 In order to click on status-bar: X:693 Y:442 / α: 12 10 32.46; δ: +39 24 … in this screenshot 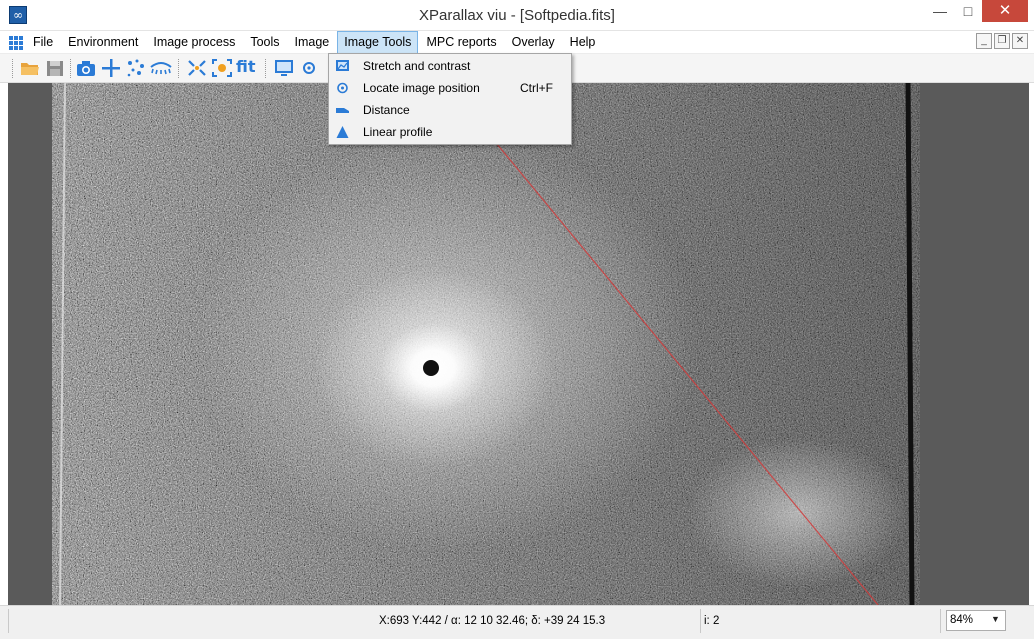, I will do `click(517, 622)`.